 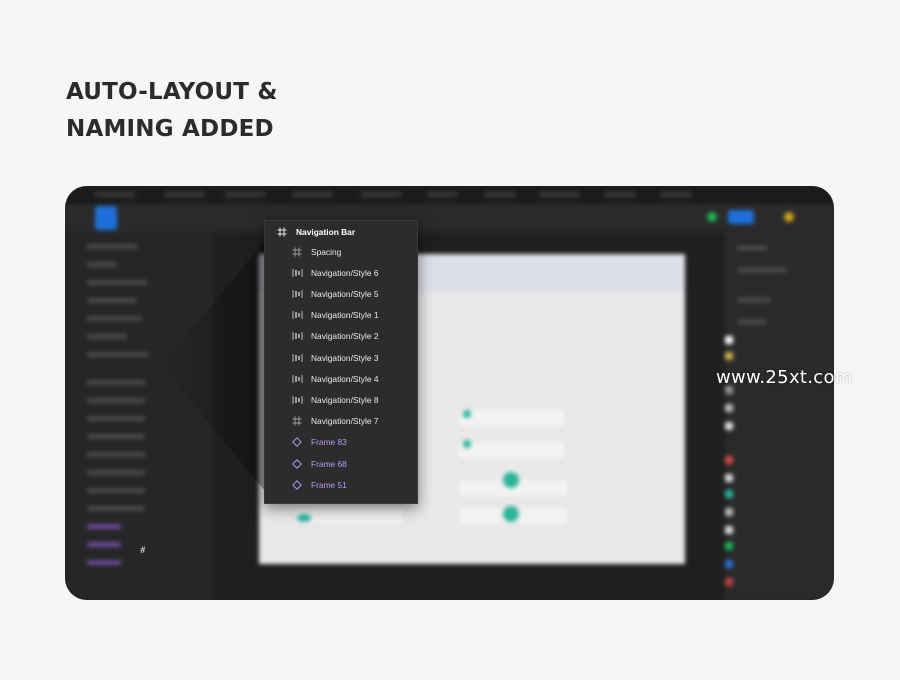 What do you see at coordinates (106, 218) in the screenshot?
I see `move-tool-button` at bounding box center [106, 218].